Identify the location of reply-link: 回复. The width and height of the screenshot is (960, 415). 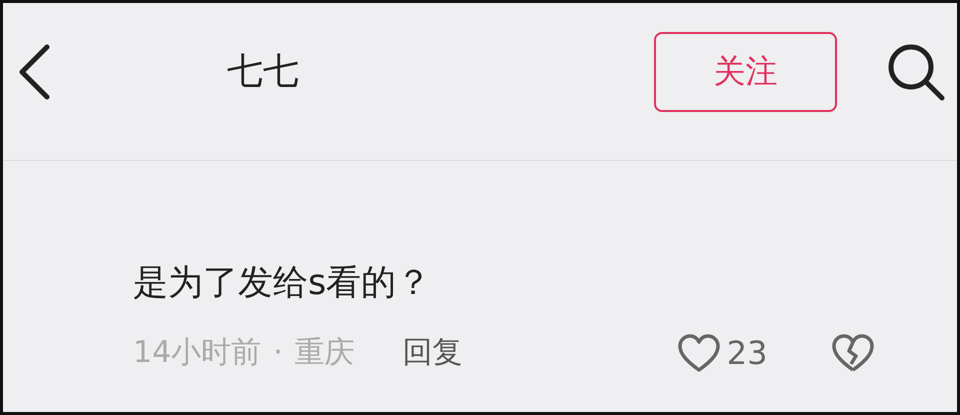
(432, 352).